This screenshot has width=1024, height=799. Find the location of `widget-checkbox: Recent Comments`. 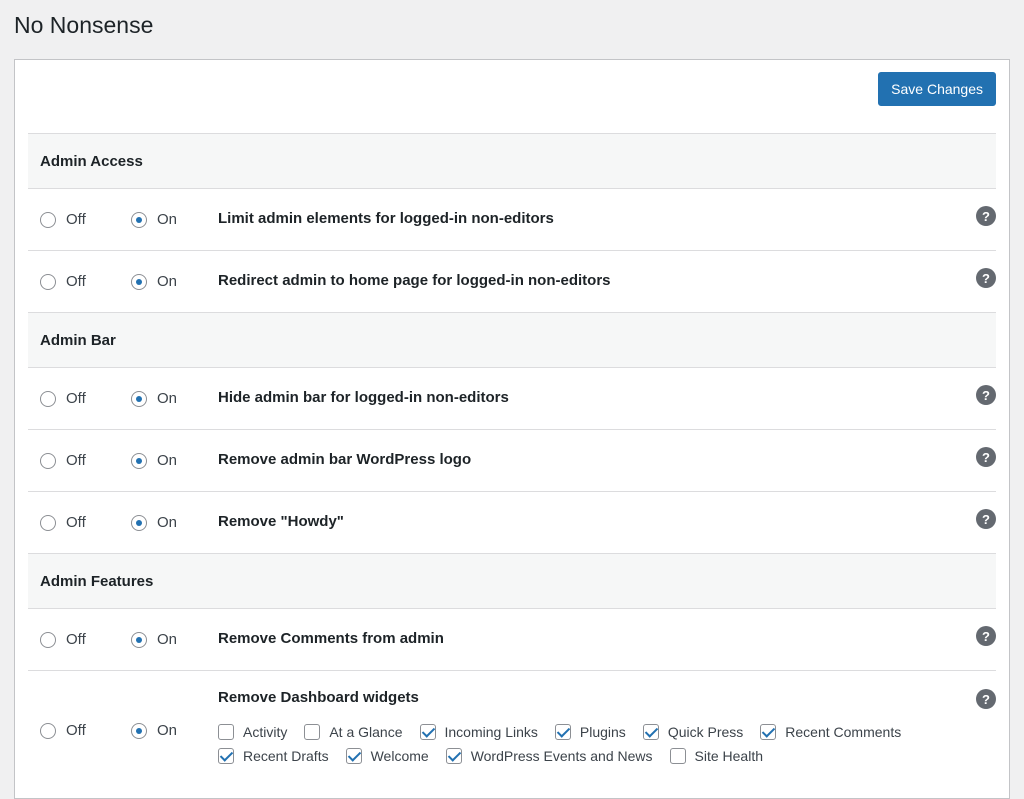

widget-checkbox: Recent Comments is located at coordinates (830, 732).